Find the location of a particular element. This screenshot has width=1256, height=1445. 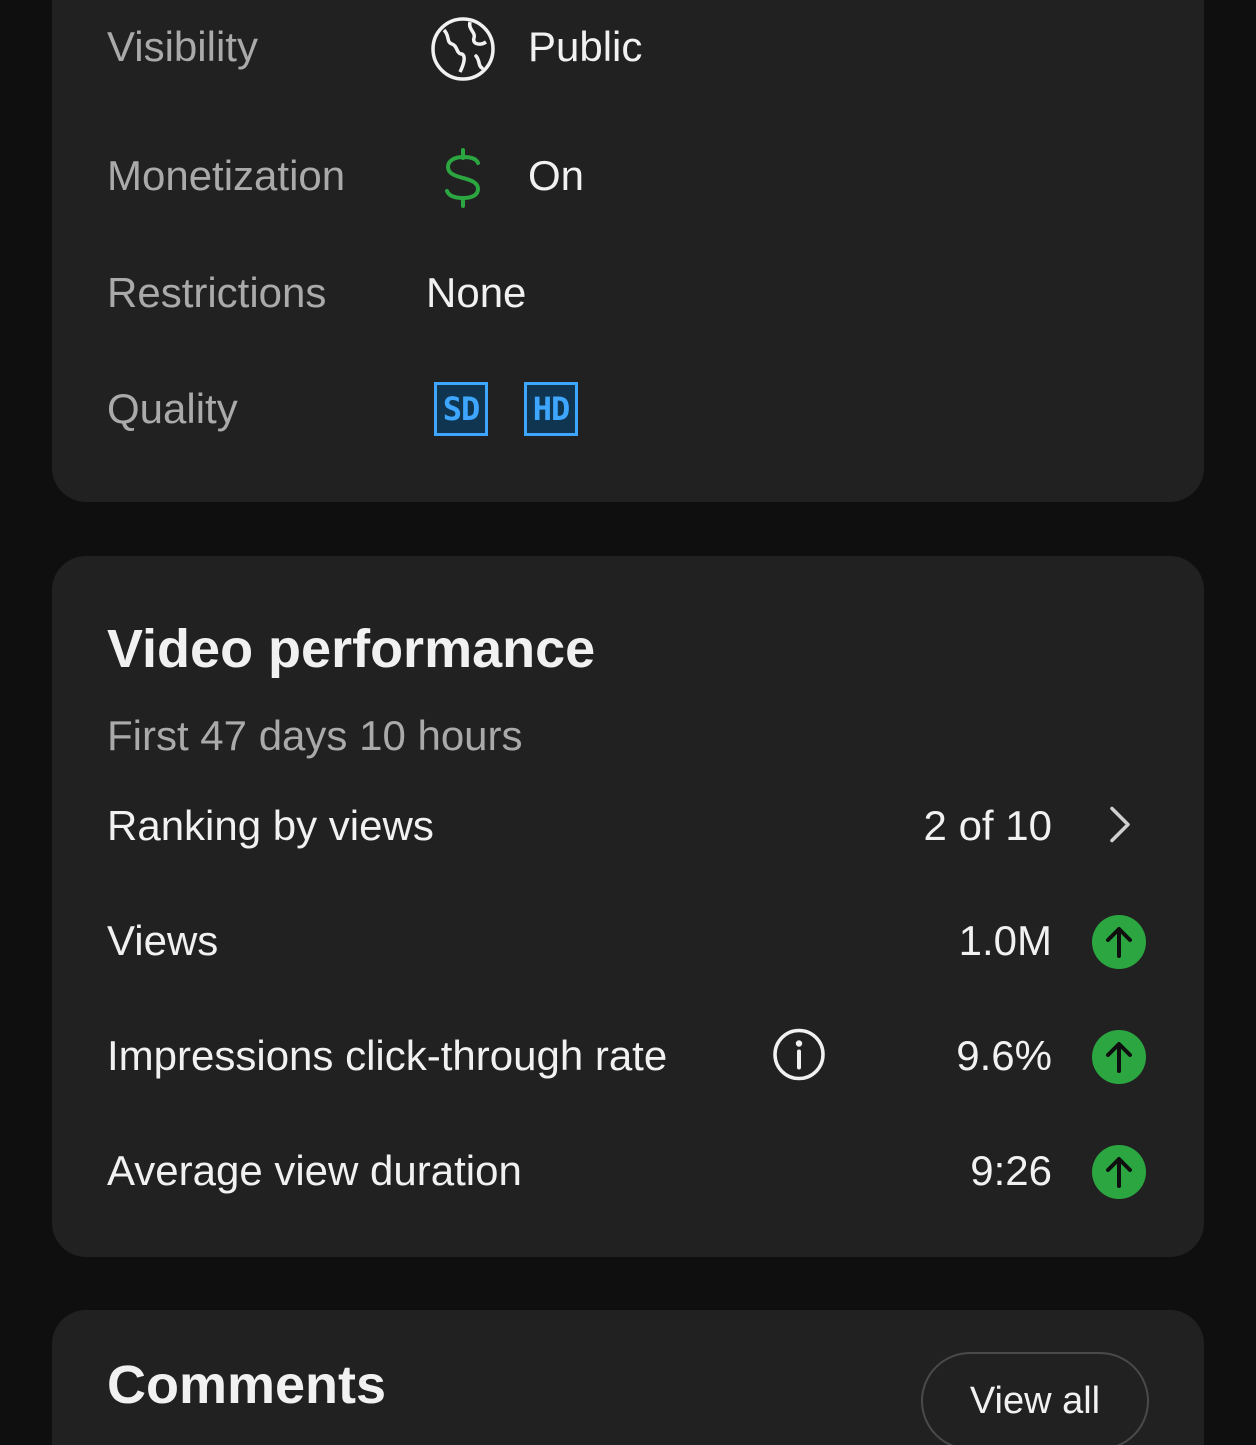

sd-badge: SD is located at coordinates (461, 409).